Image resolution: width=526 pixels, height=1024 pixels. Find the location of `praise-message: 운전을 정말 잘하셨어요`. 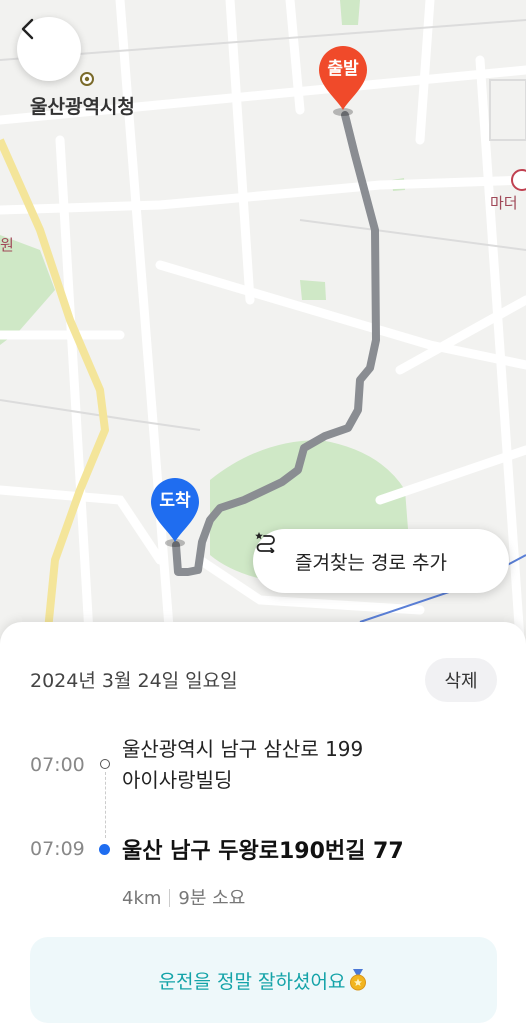

praise-message: 운전을 정말 잘하셨어요 is located at coordinates (252, 981).